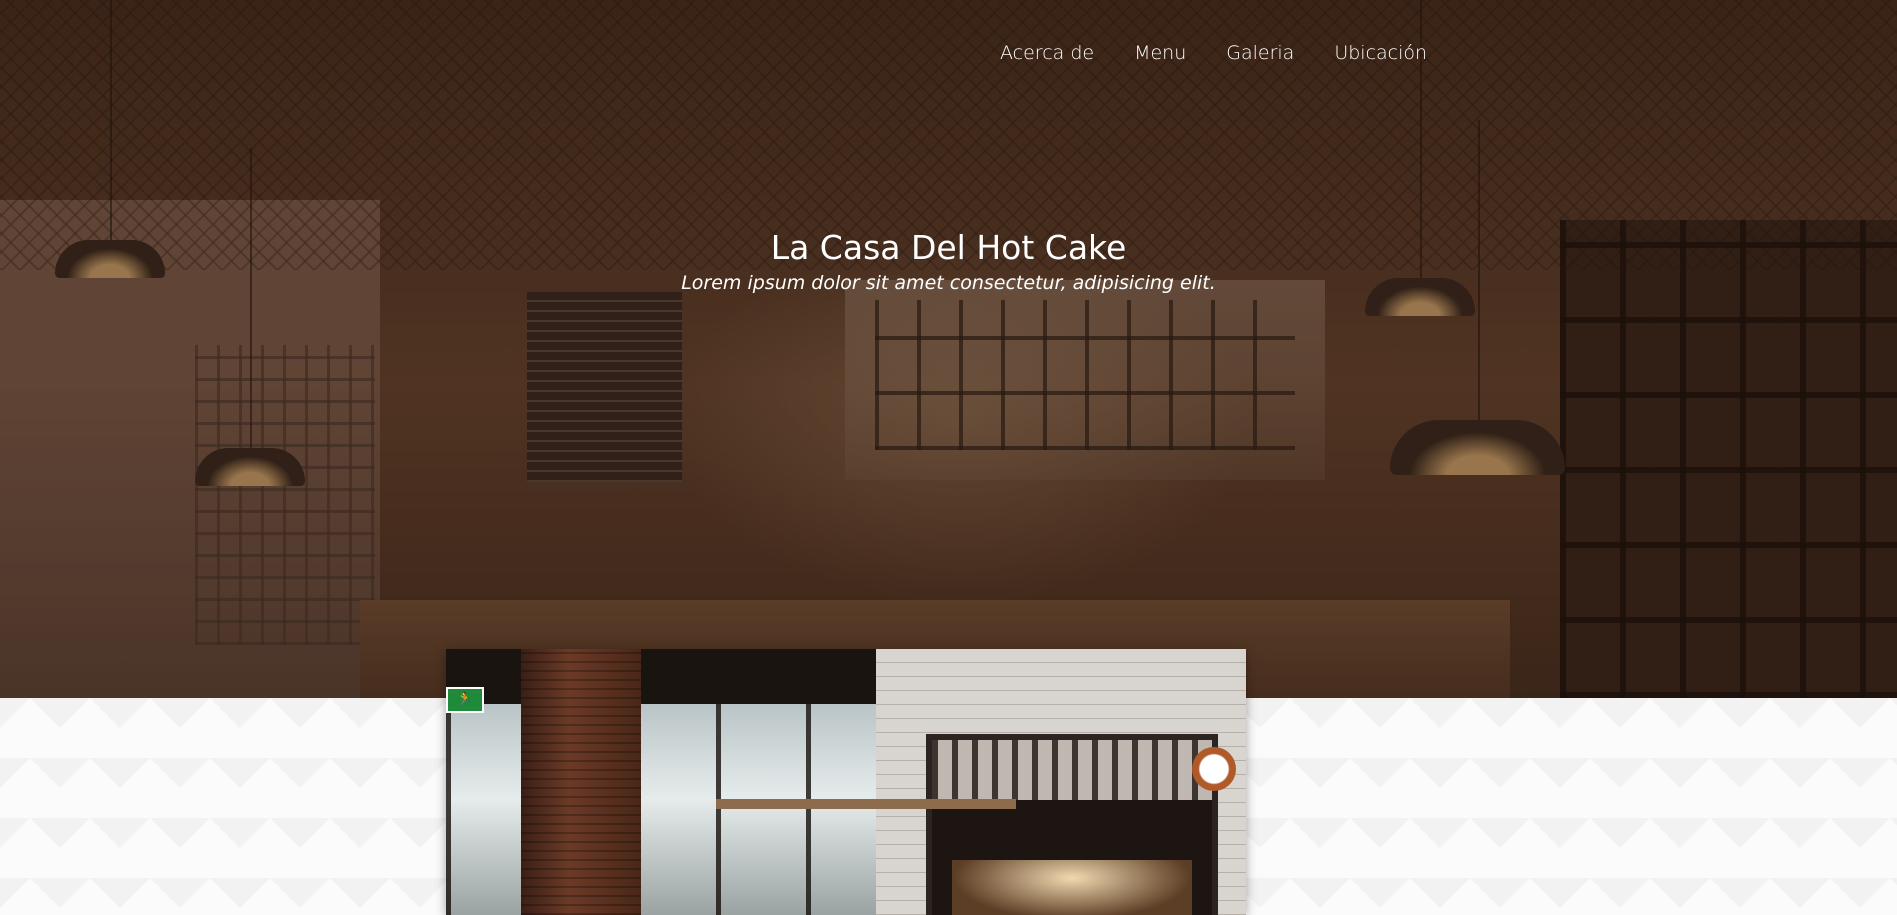  Describe the element at coordinates (1260, 53) in the screenshot. I see `nav-link-galeria: Galeria` at that location.